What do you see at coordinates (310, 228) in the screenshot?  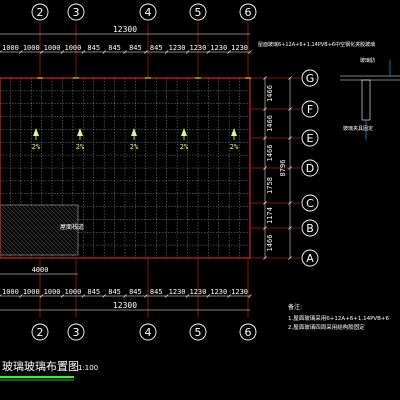 I see `row-axis-label: B` at bounding box center [310, 228].